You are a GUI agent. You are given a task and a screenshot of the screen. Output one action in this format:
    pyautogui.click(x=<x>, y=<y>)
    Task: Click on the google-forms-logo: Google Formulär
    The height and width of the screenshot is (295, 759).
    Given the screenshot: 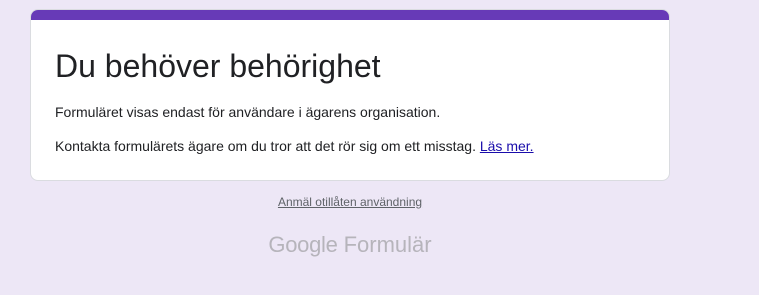 What is the action you would take?
    pyautogui.click(x=350, y=245)
    